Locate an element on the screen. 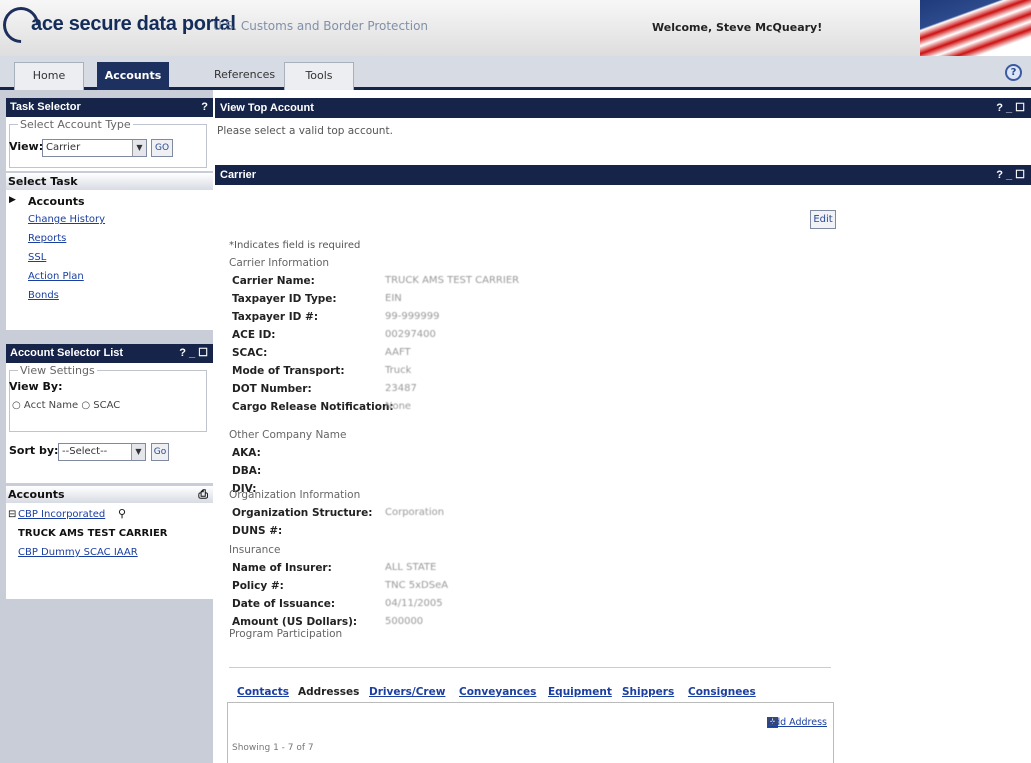  task-selector-help-icon: ? is located at coordinates (204, 107).